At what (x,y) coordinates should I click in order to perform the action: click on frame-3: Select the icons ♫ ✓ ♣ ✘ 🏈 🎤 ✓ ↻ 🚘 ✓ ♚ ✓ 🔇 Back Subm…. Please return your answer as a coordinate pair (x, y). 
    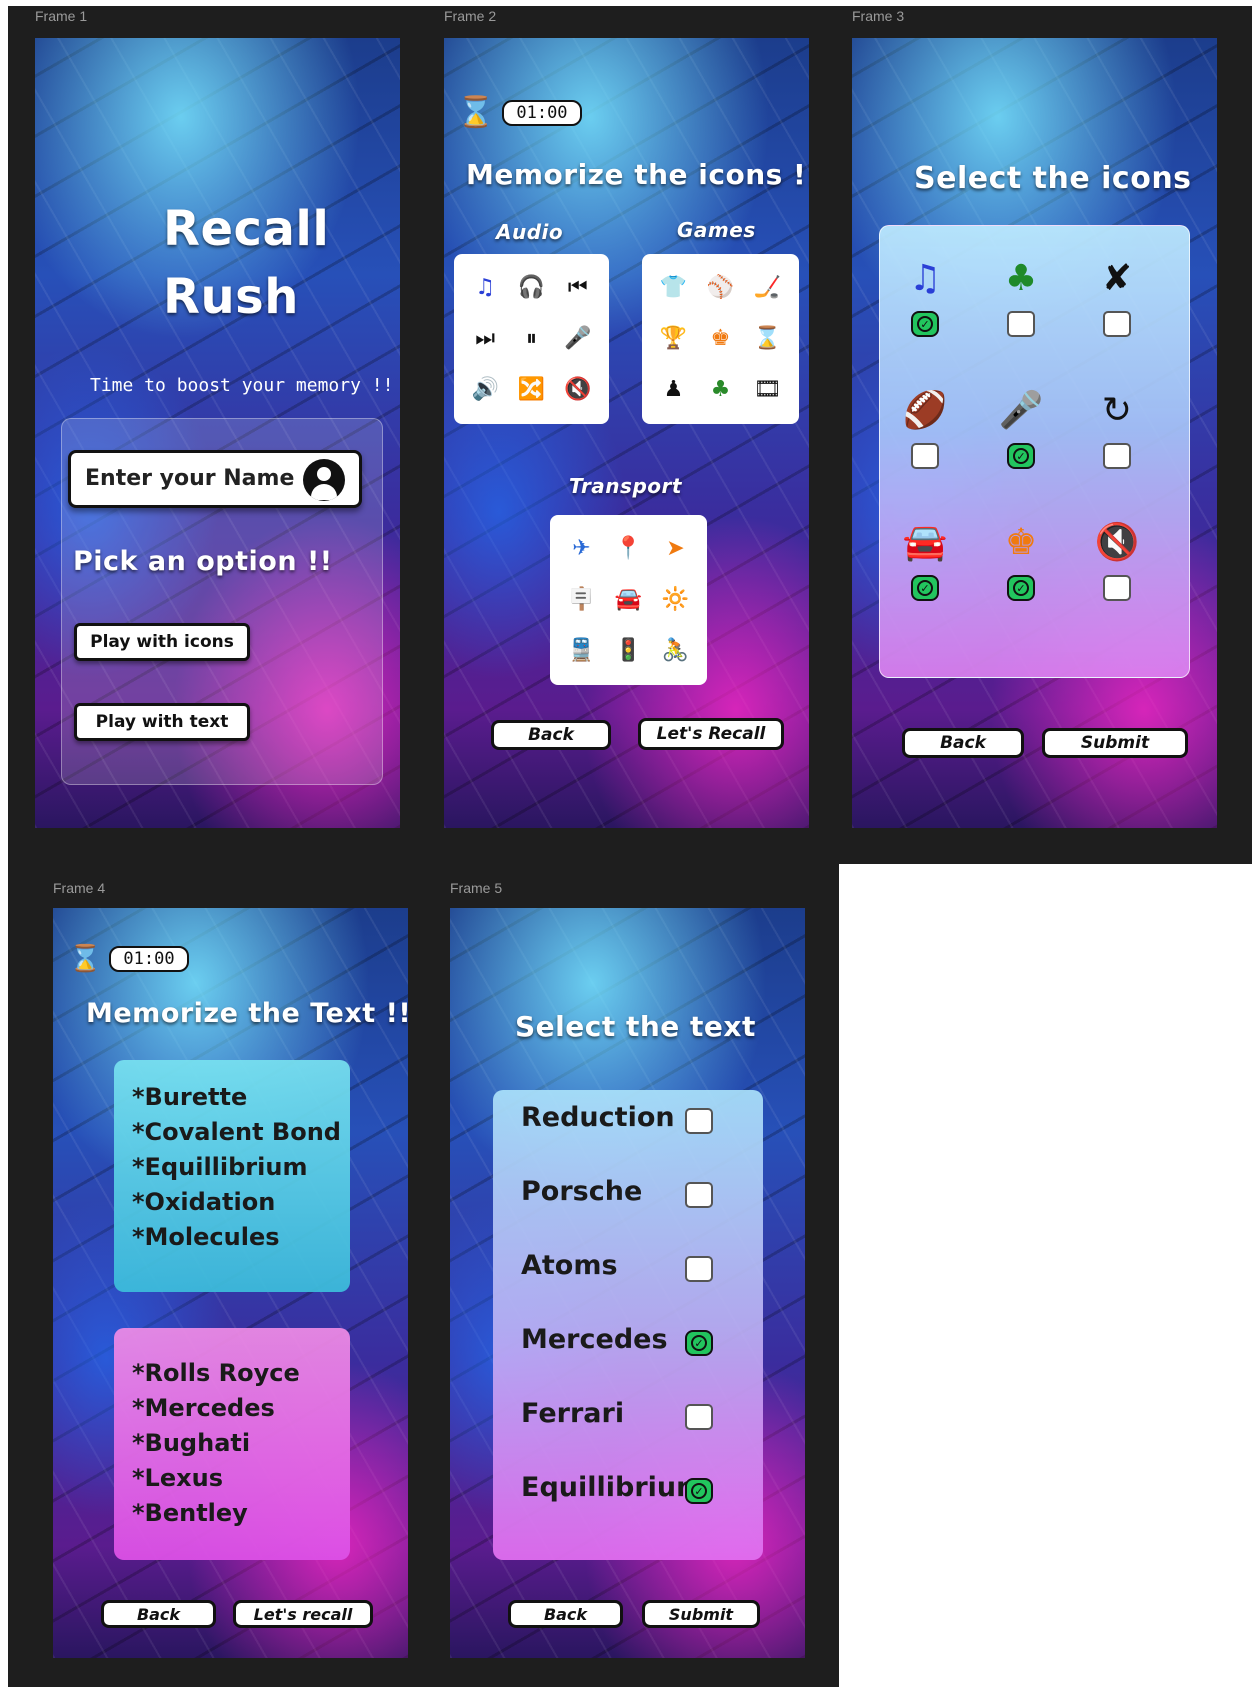
    Looking at the image, I should click on (1034, 433).